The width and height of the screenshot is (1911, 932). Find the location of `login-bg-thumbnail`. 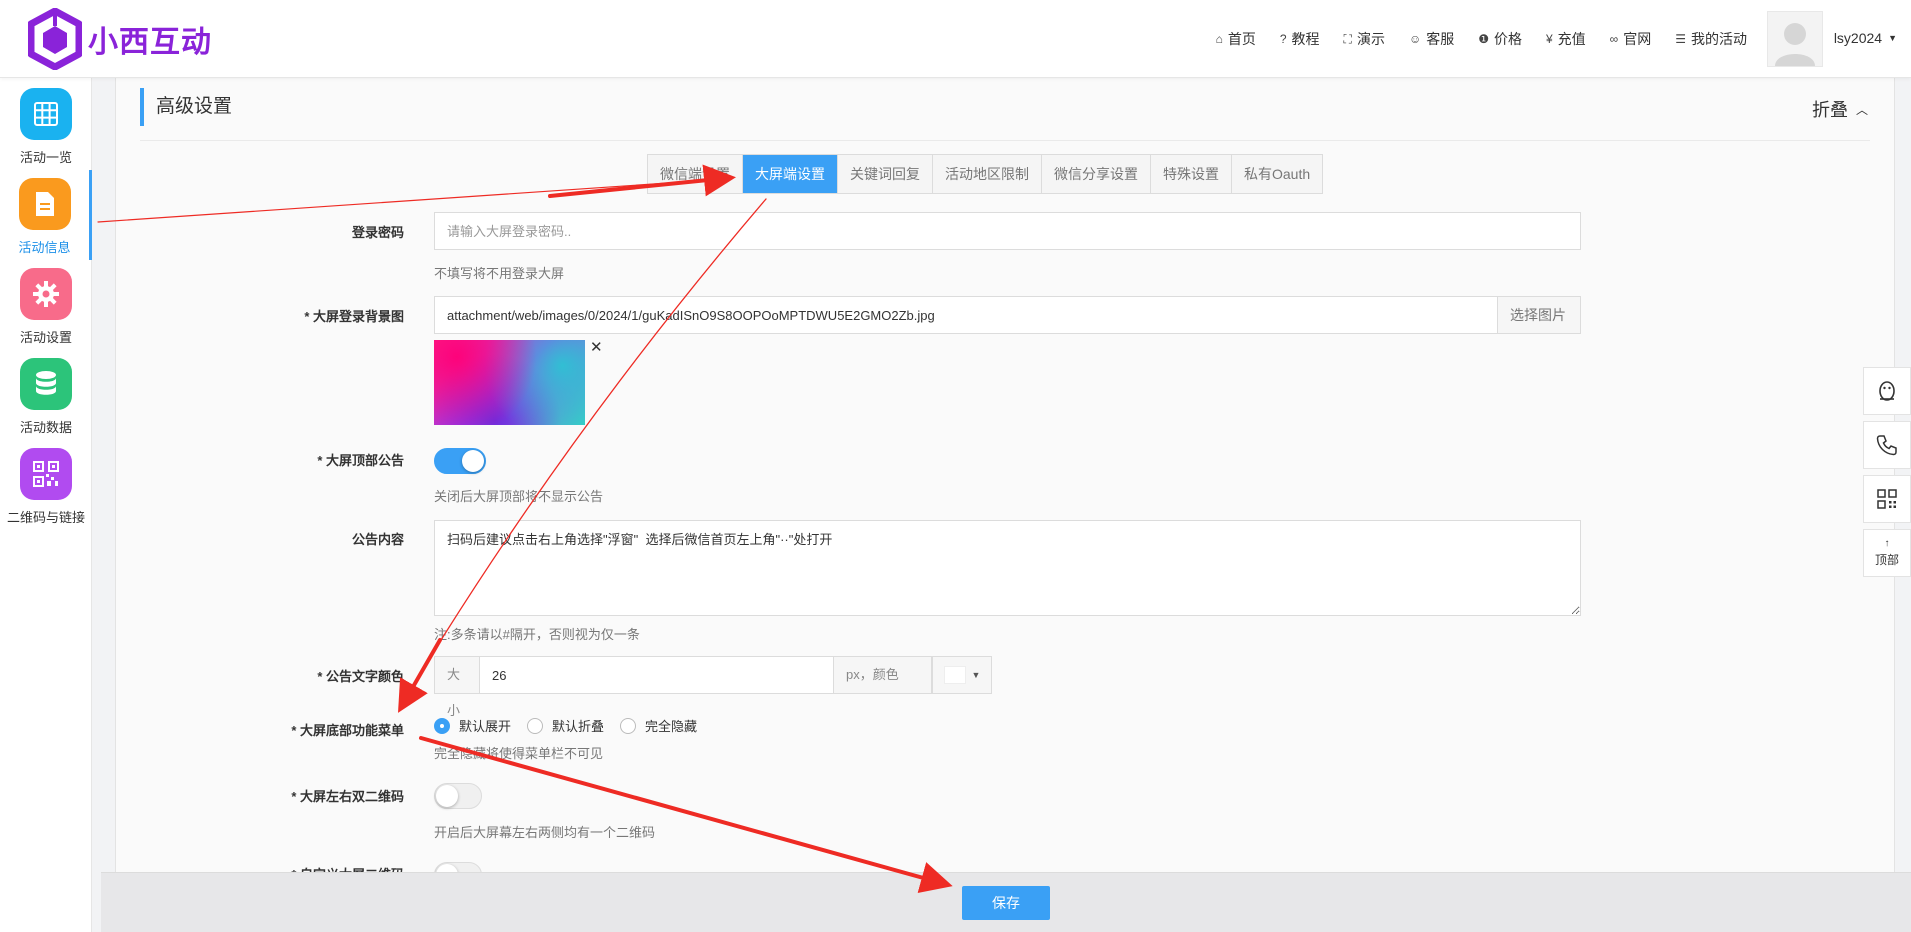

login-bg-thumbnail is located at coordinates (509, 382).